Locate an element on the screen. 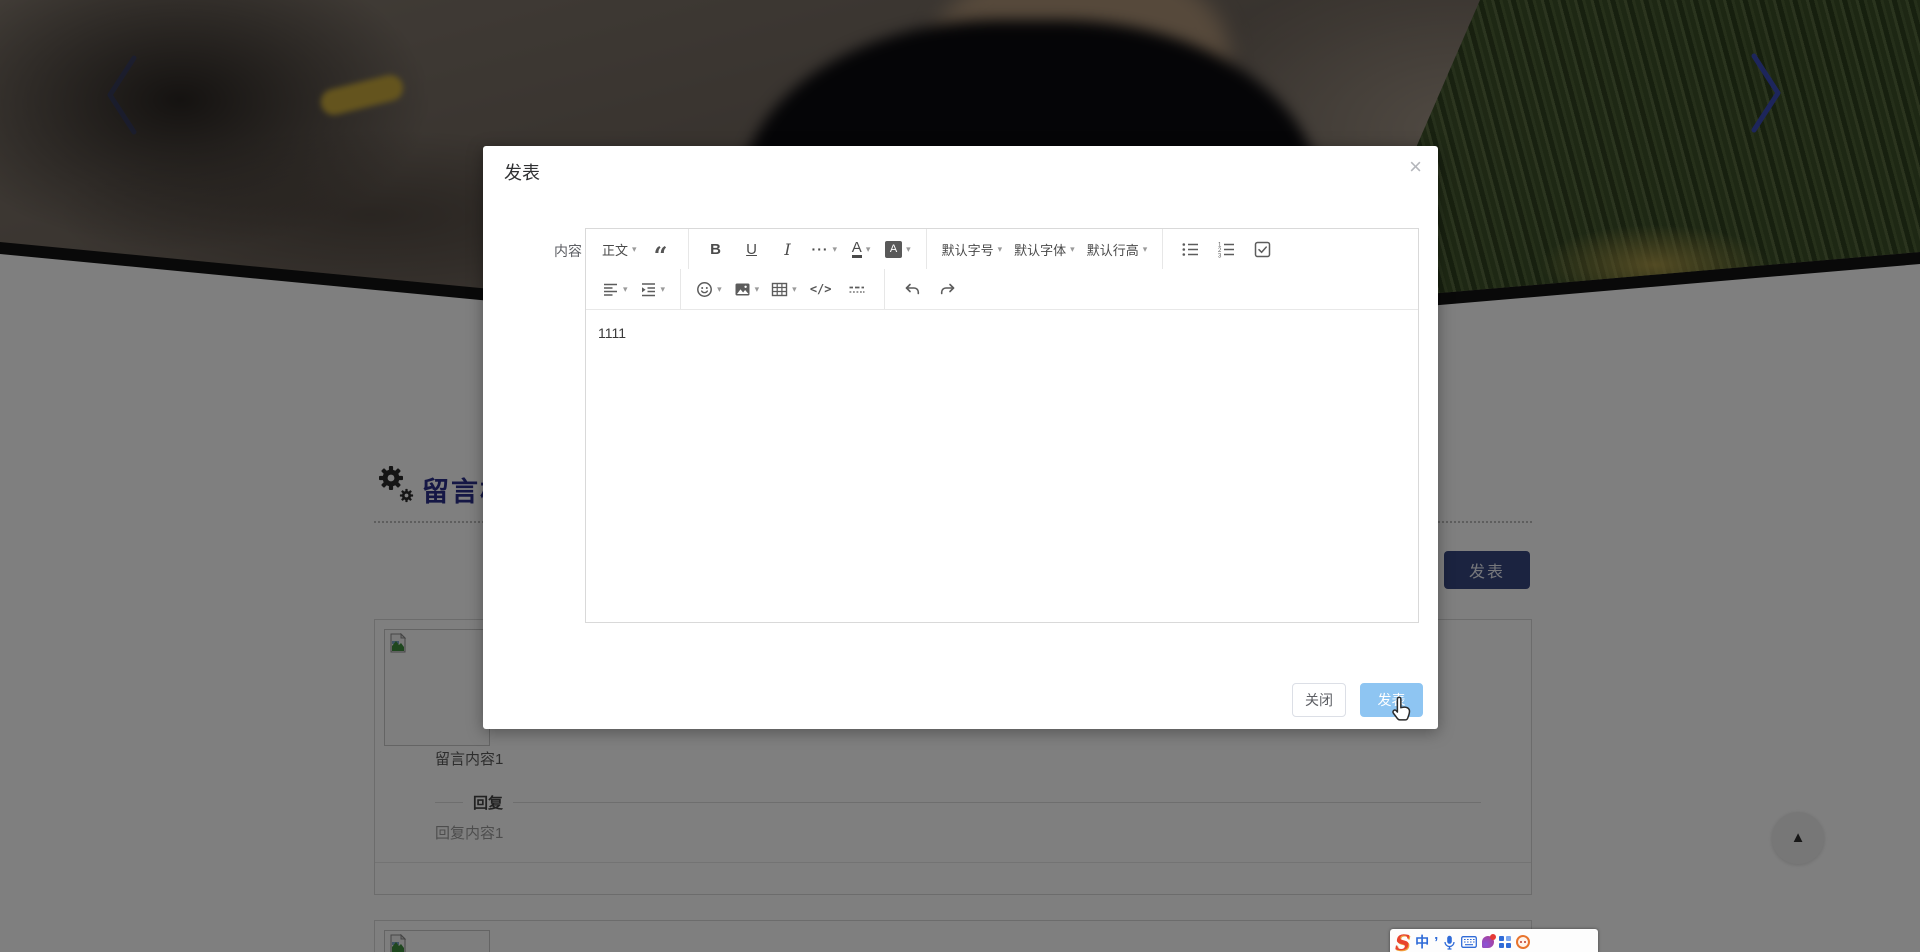 The height and width of the screenshot is (952, 1920). horizontal-rule-button is located at coordinates (857, 289).